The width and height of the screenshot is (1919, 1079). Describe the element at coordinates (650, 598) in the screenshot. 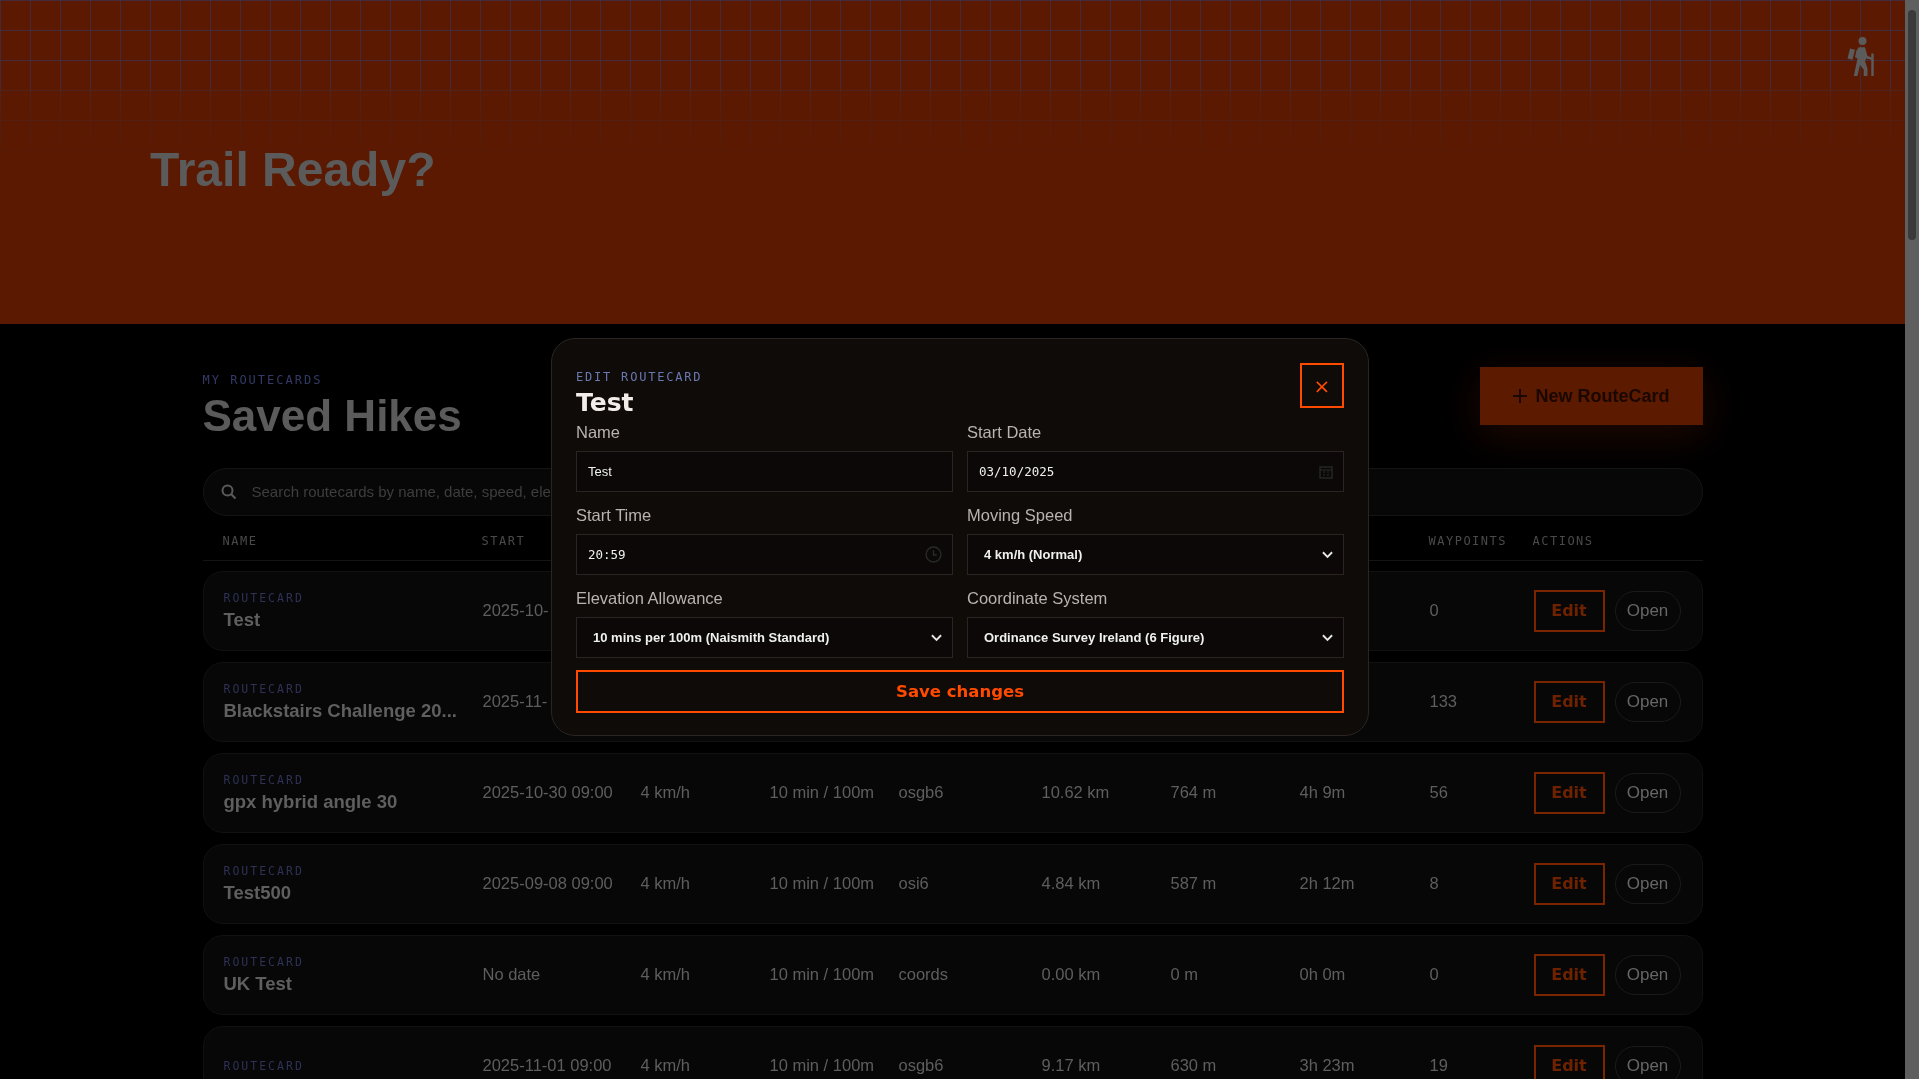

I see `field-label: Elevation Allowance` at that location.